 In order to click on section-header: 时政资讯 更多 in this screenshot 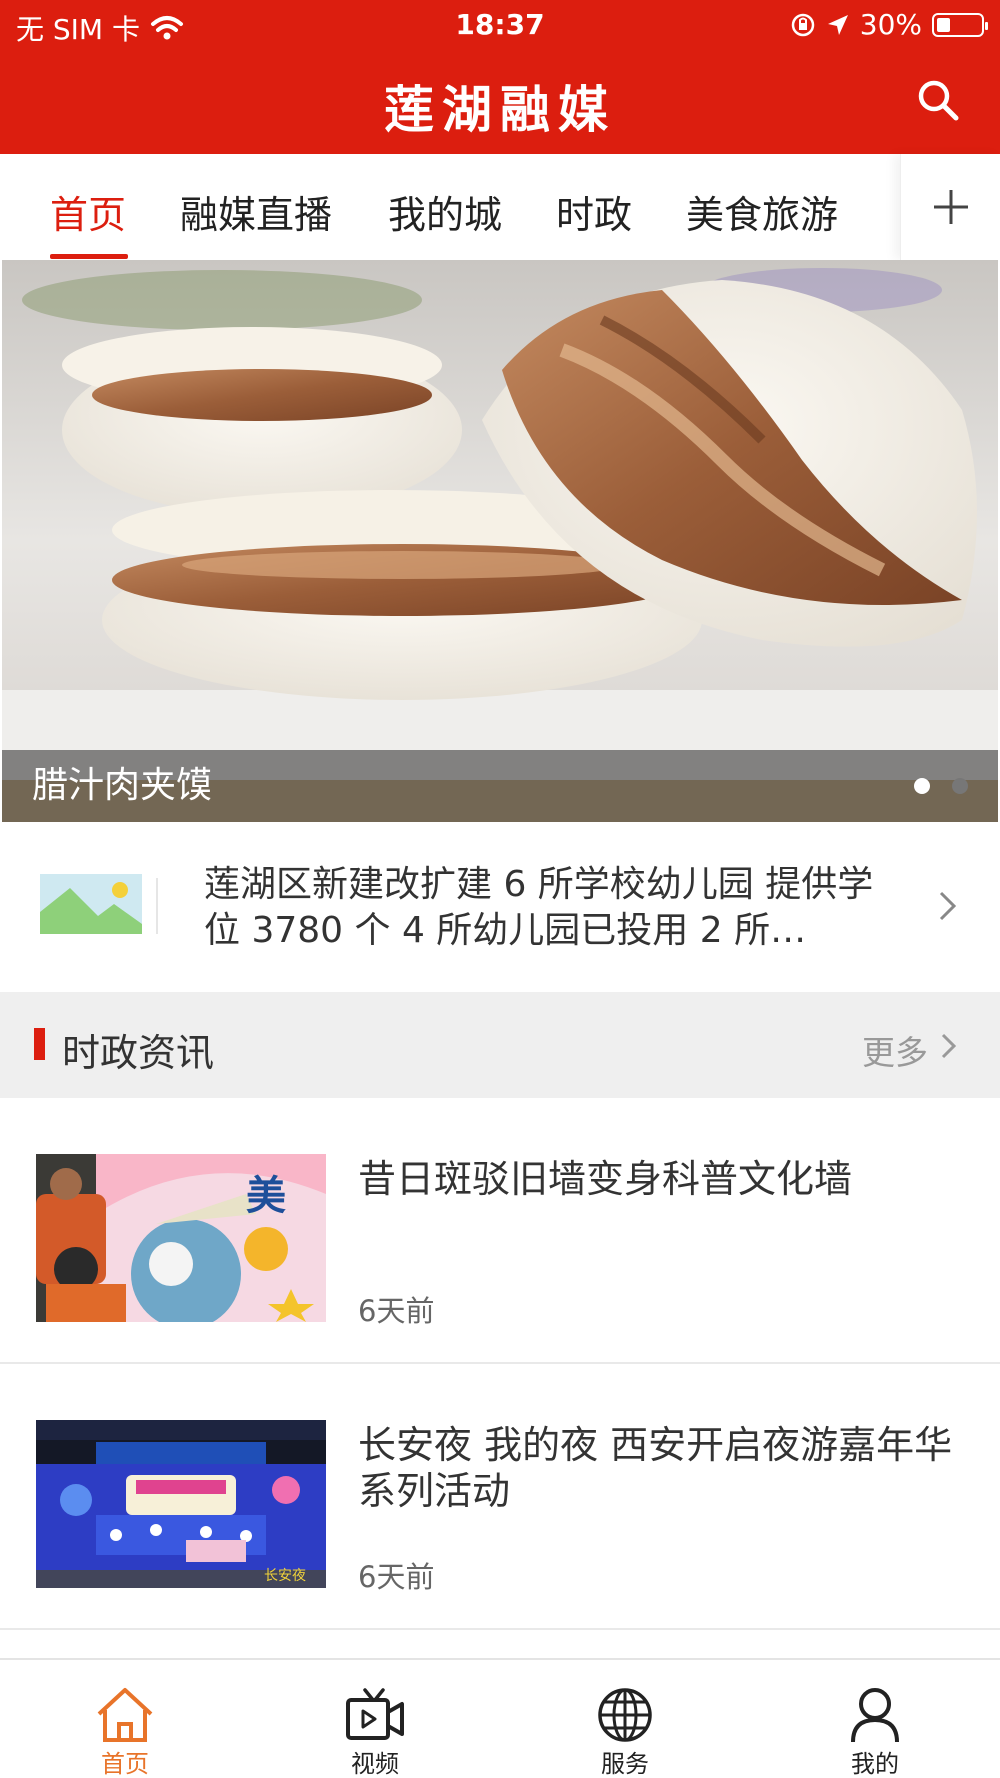, I will do `click(500, 1045)`.